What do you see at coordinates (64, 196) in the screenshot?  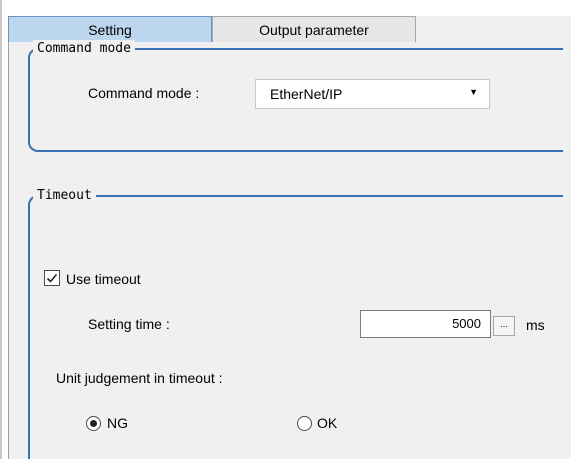 I see `timeout-group-title: Timeout` at bounding box center [64, 196].